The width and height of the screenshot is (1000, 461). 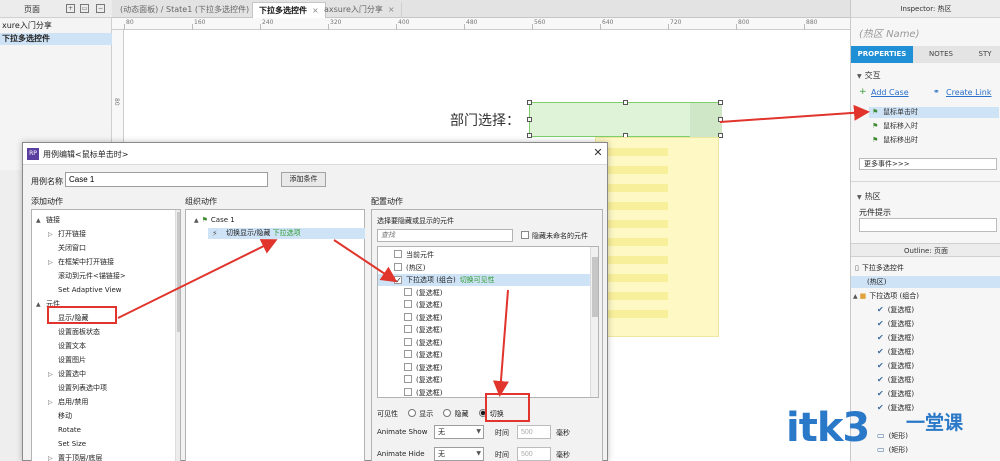 What do you see at coordinates (166, 179) in the screenshot?
I see `case-name-input` at bounding box center [166, 179].